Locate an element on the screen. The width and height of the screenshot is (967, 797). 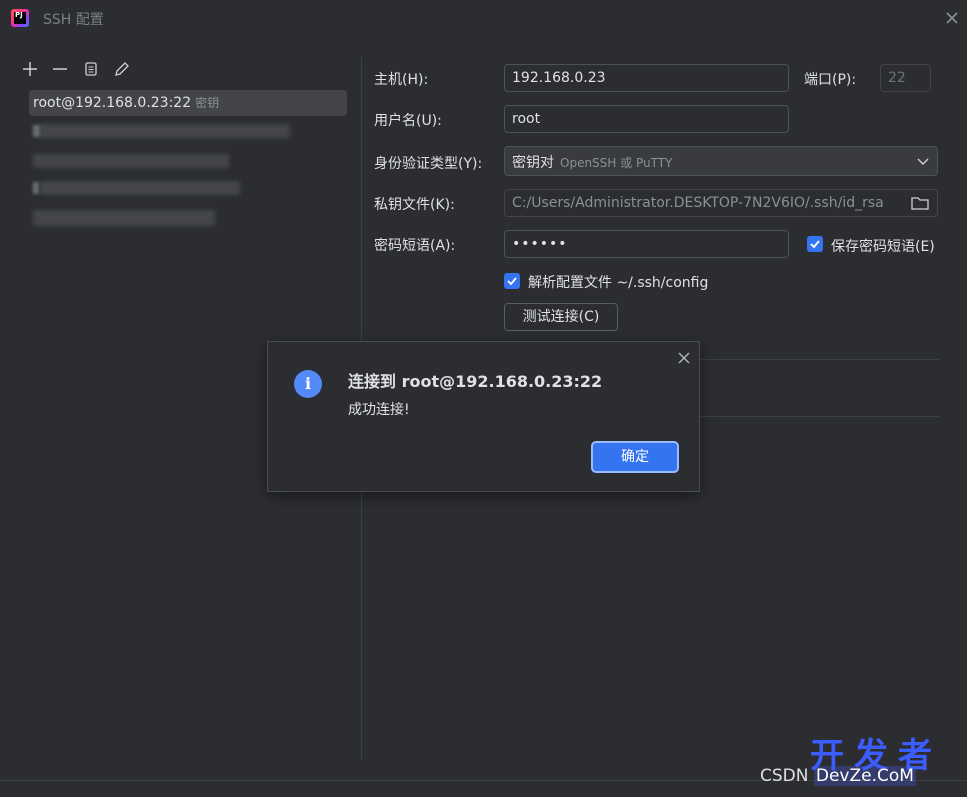
user-label: 用户名(U): is located at coordinates (408, 121).